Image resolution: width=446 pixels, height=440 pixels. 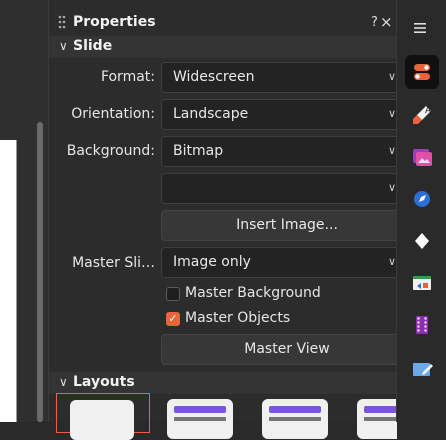 What do you see at coordinates (287, 349) in the screenshot?
I see `master-view-button: Master View` at bounding box center [287, 349].